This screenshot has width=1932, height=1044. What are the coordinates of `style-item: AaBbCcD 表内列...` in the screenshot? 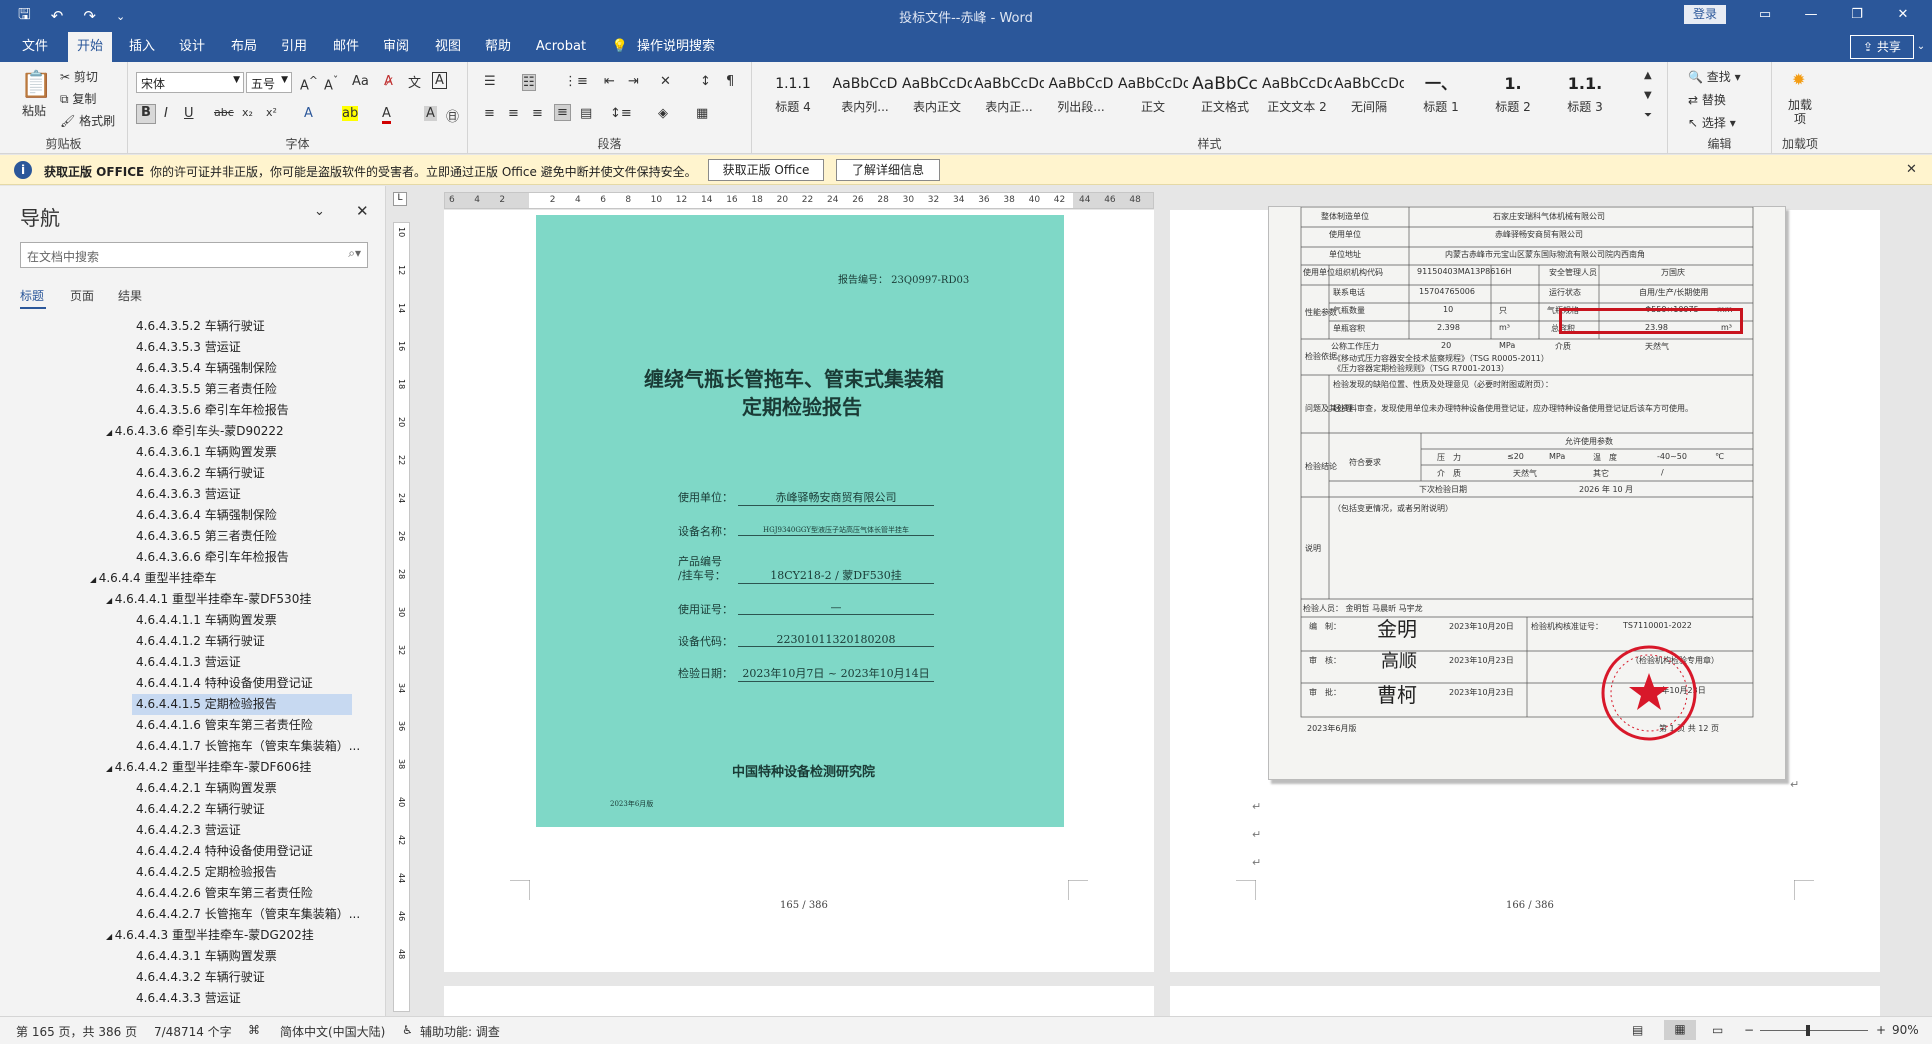 It's located at (865, 99).